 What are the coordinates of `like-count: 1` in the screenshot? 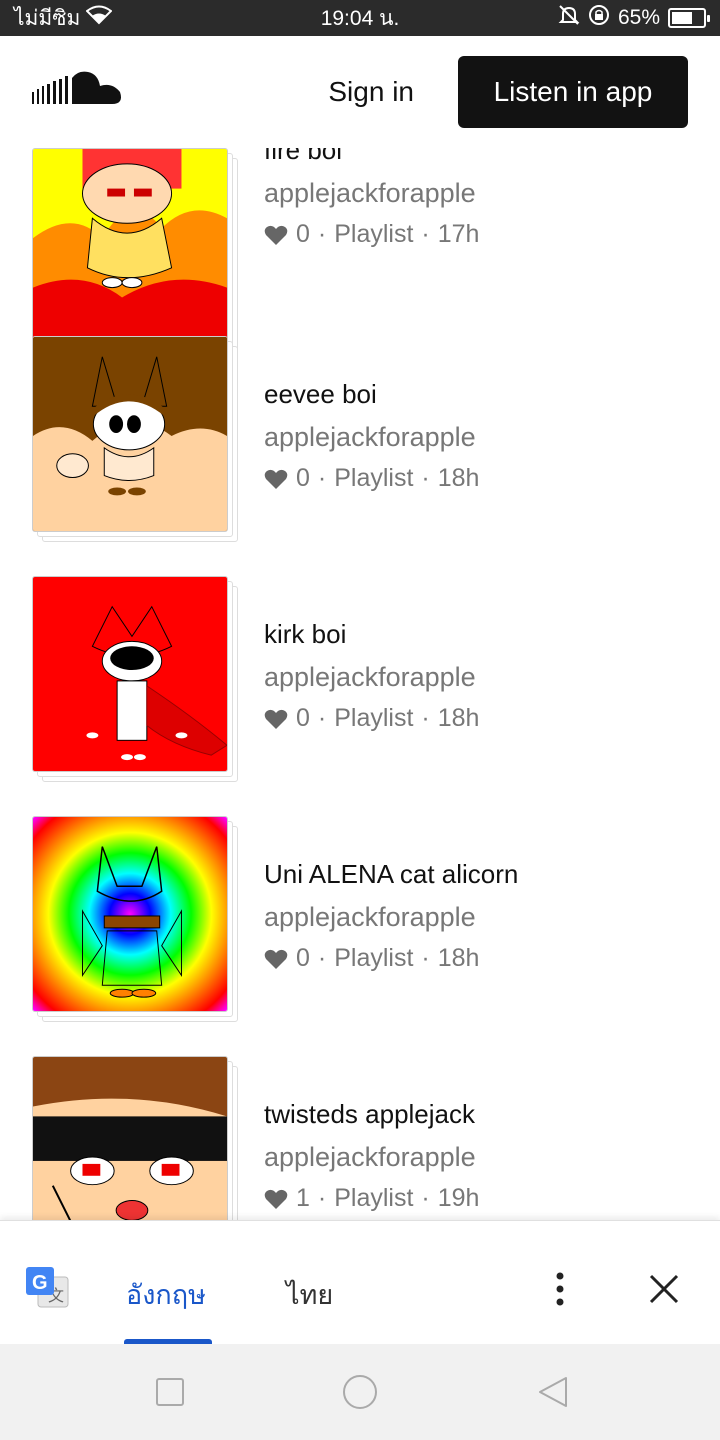 It's located at (303, 1198).